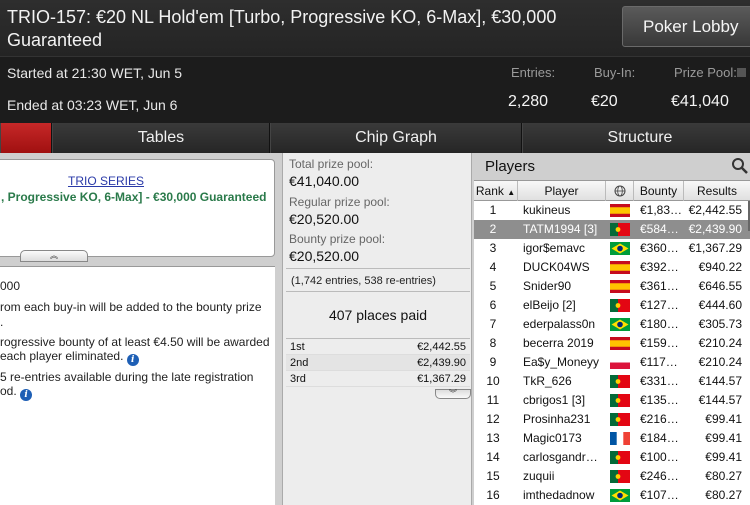 The height and width of the screenshot is (505, 750). I want to click on player-name: Magic0173, so click(552, 438).